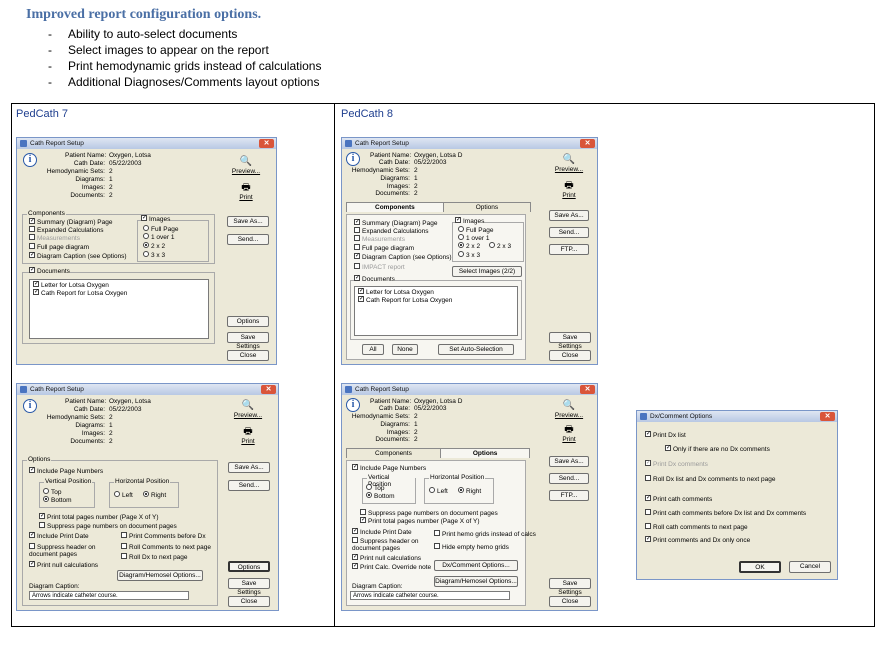 This screenshot has width=888, height=654. What do you see at coordinates (57, 500) in the screenshot?
I see `bottom-radio: Bottom` at bounding box center [57, 500].